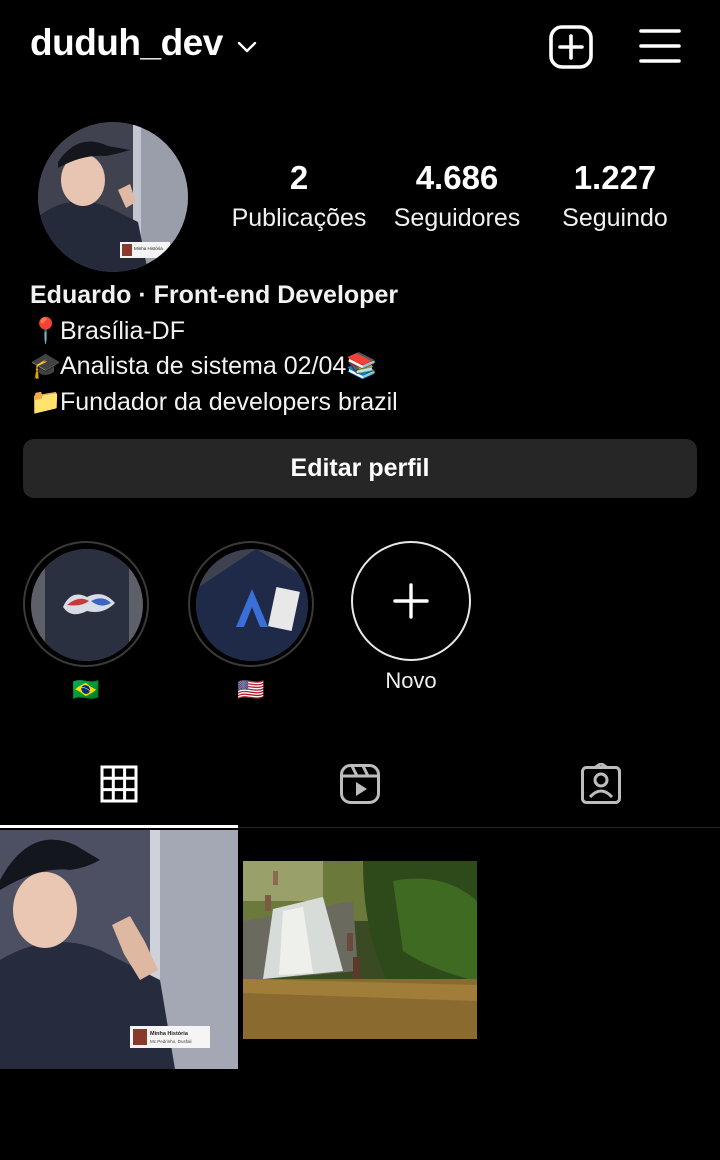 The image size is (720, 1160). Describe the element at coordinates (123, 330) in the screenshot. I see `bio-location-text: Brasília-DF` at that location.